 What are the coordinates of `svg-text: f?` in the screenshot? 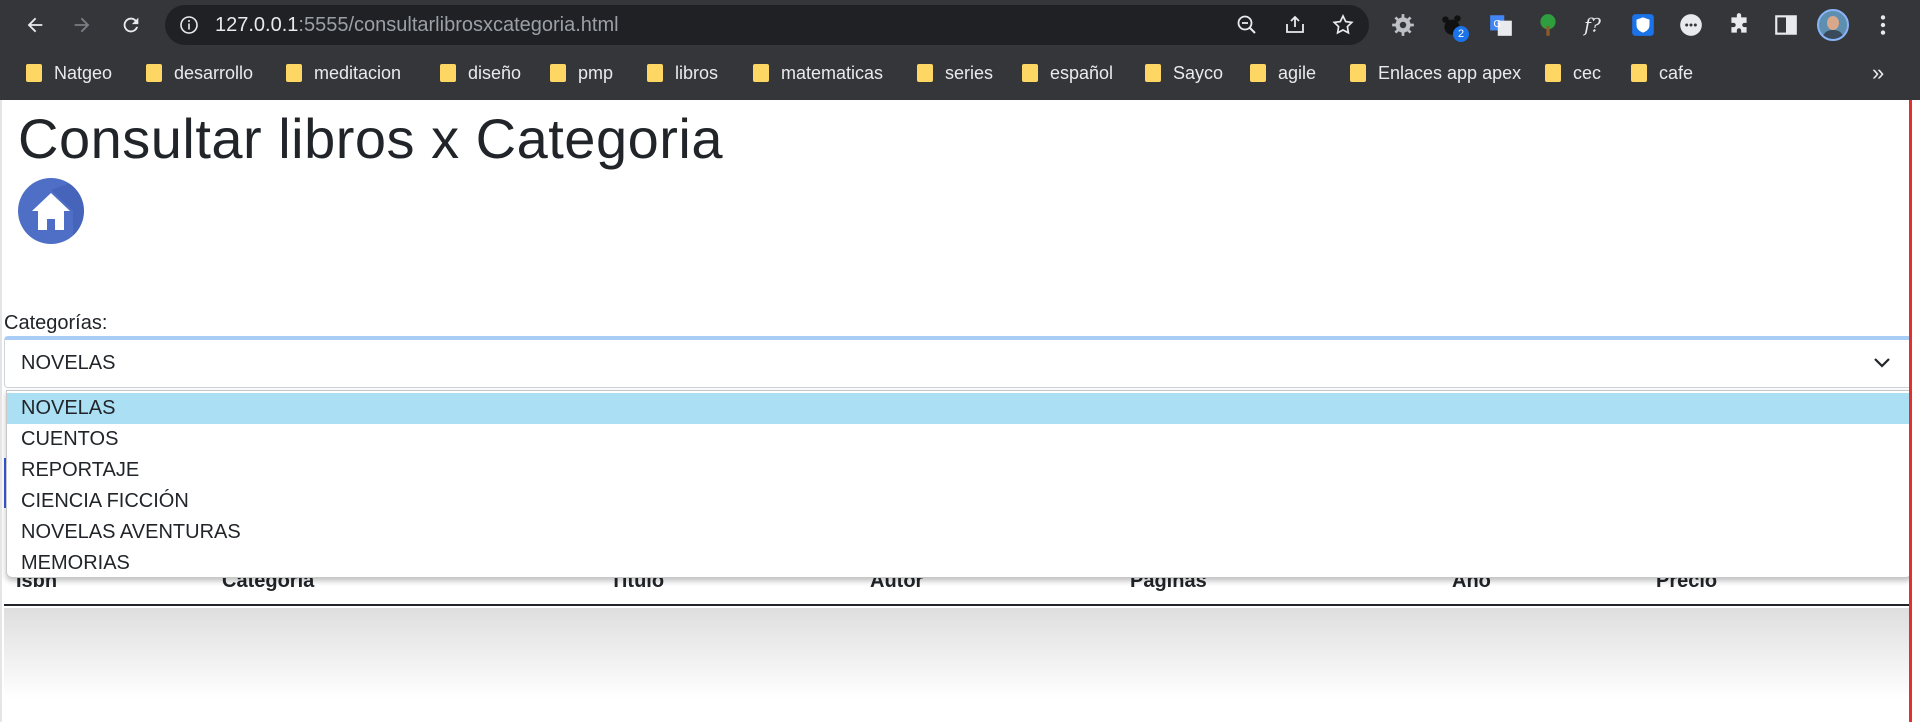 It's located at (1591, 26).